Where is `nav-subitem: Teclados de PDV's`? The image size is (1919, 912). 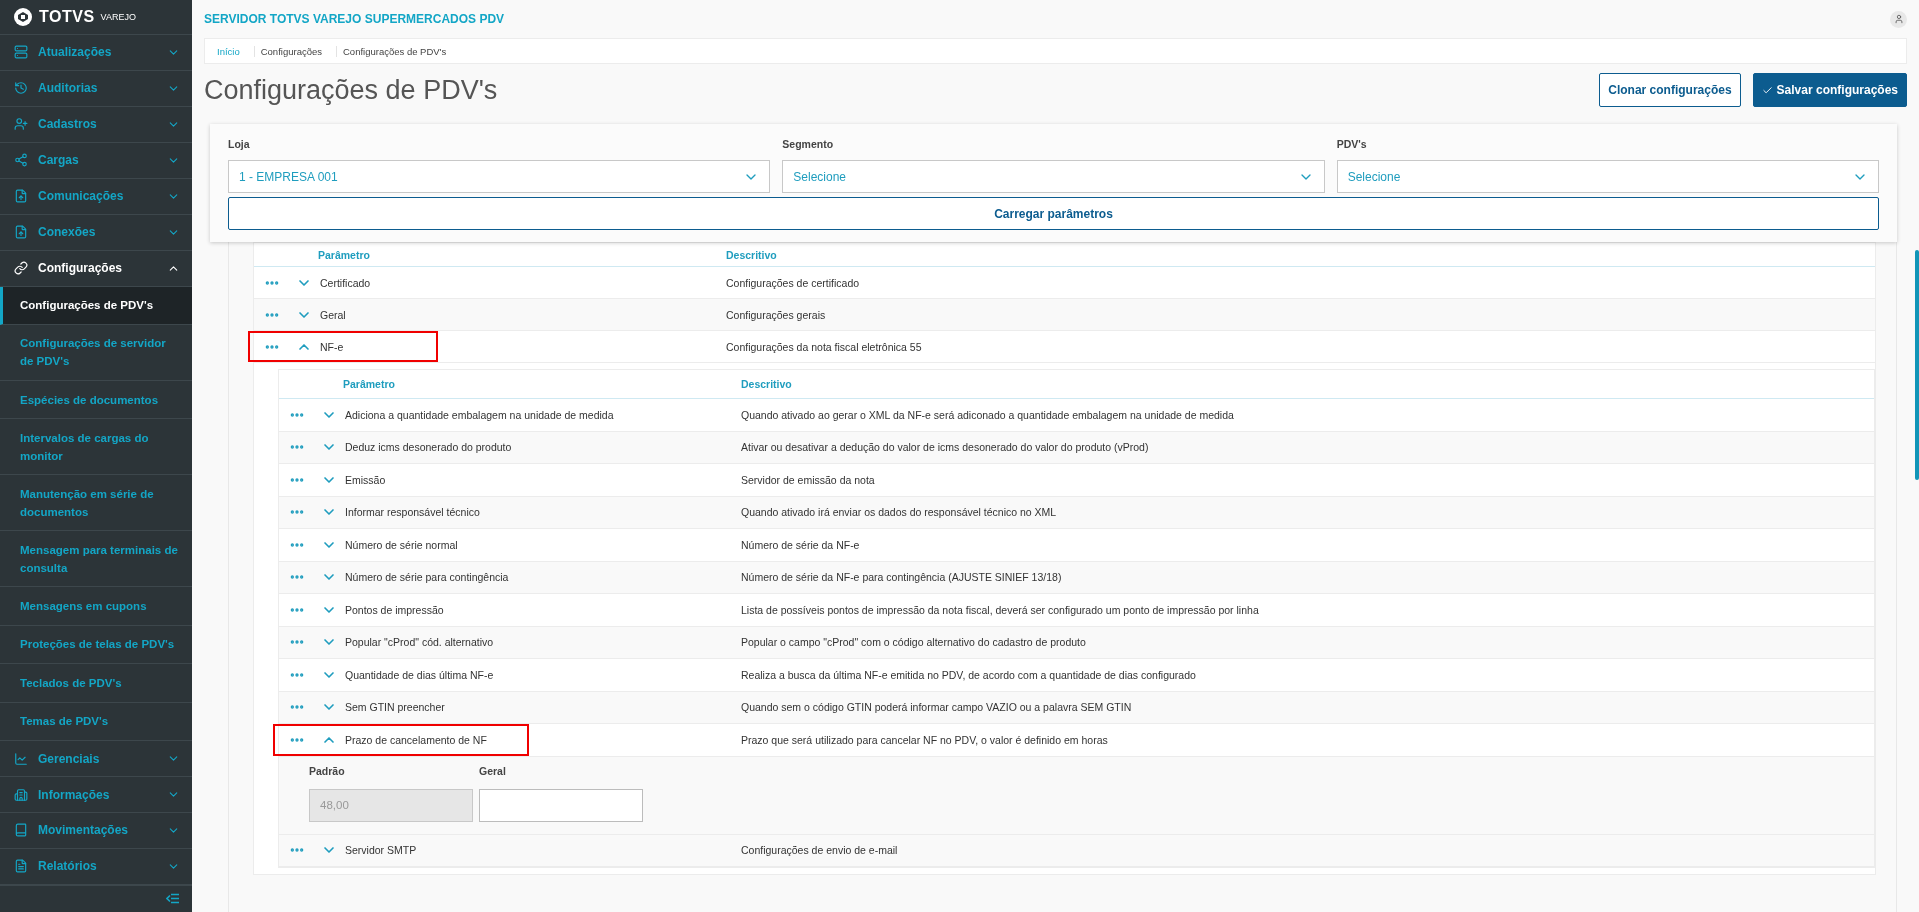 nav-subitem: Teclados de PDV's is located at coordinates (96, 683).